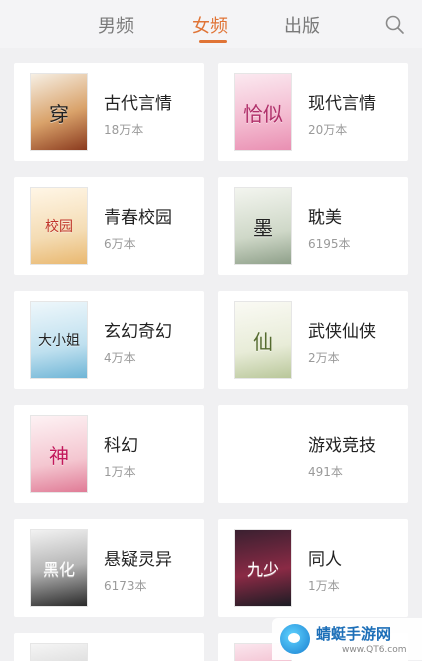  Describe the element at coordinates (342, 332) in the screenshot. I see `category-name: 武侠仙侠` at that location.